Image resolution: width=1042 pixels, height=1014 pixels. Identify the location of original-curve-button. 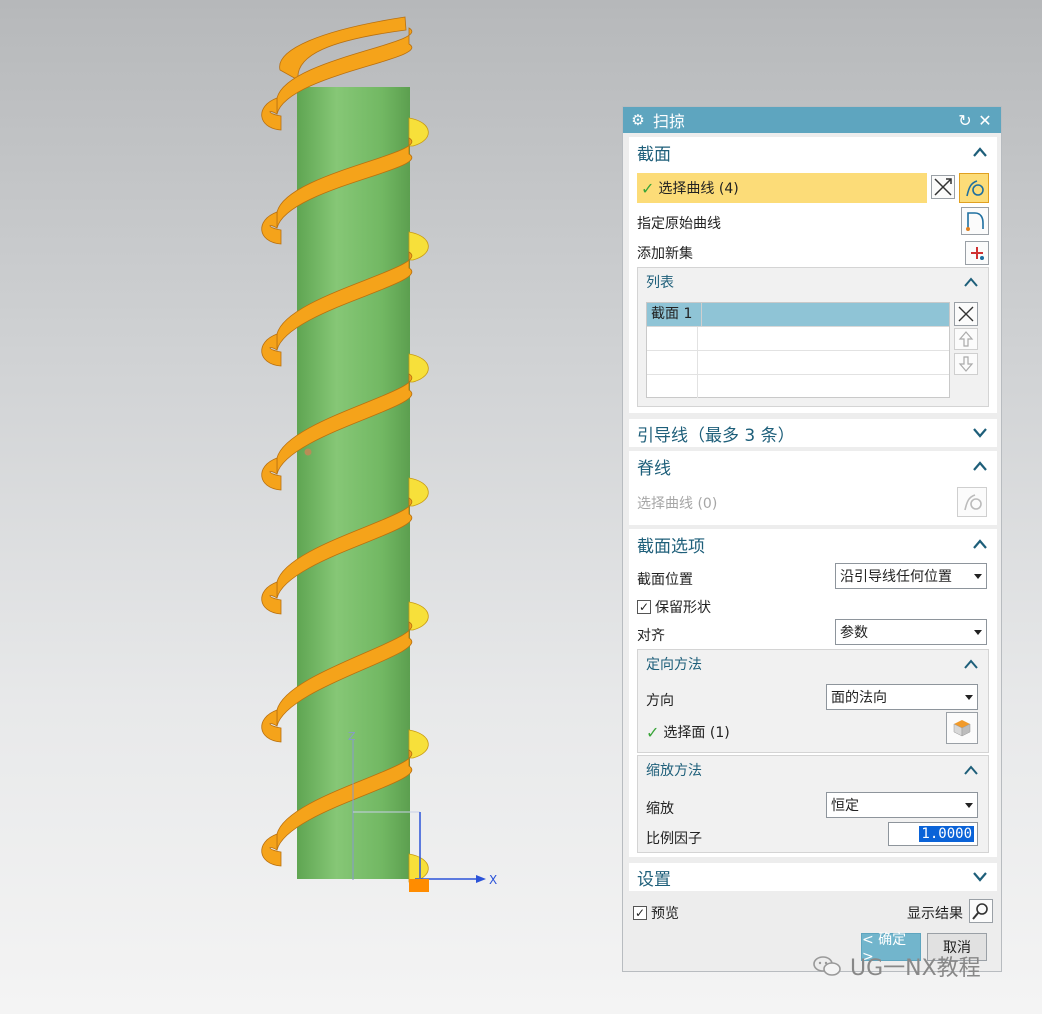
(975, 221).